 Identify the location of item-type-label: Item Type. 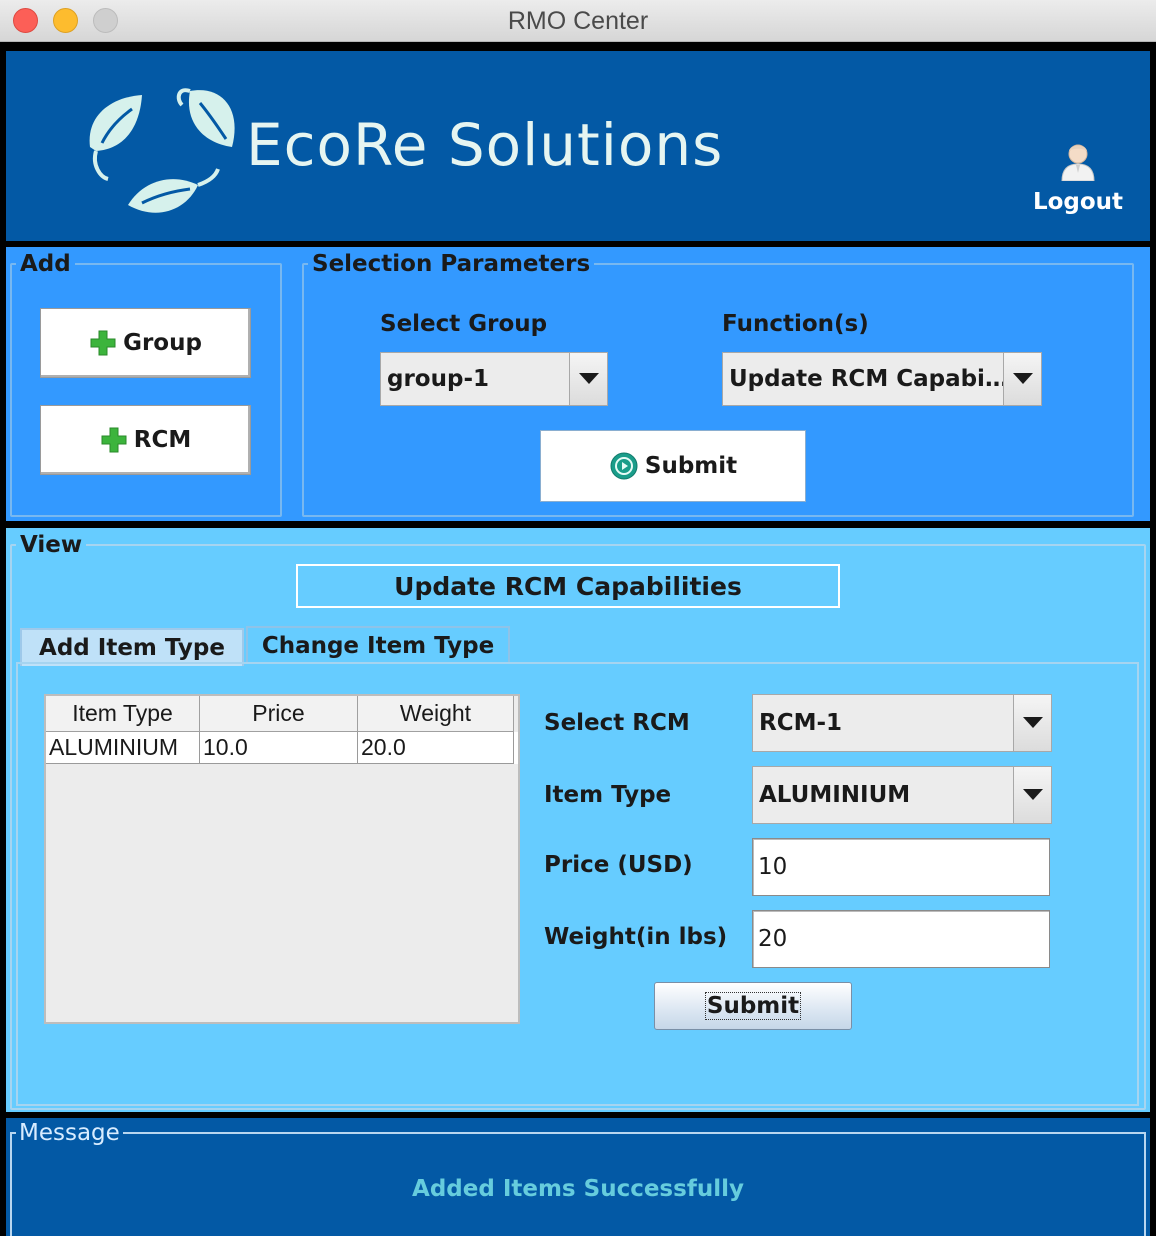
(608, 795).